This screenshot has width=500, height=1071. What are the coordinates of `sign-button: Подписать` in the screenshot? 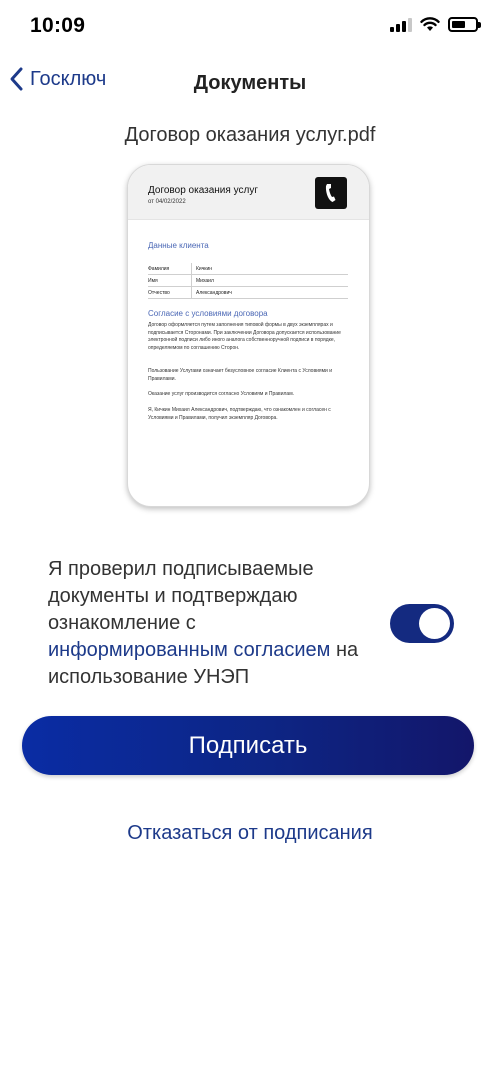 It's located at (248, 745).